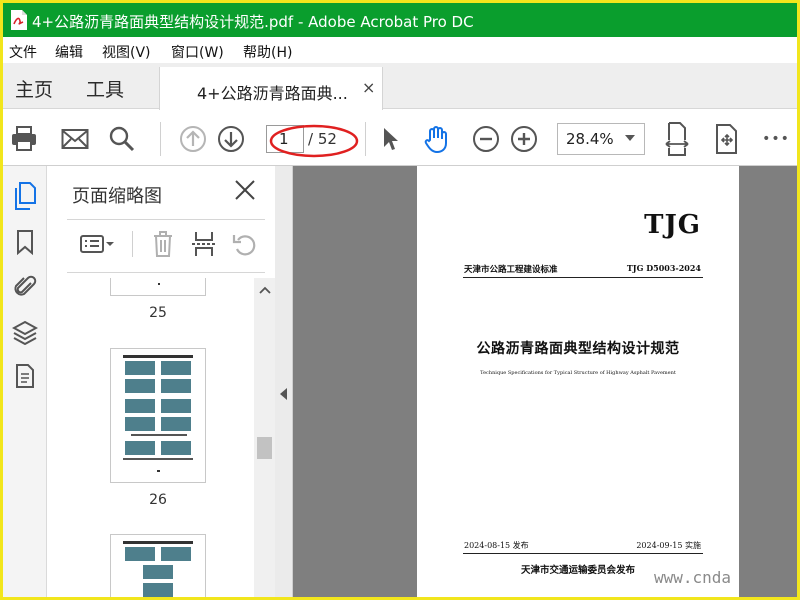  What do you see at coordinates (400, 86) in the screenshot?
I see `tab-bar: 主页 工具 4+公路沥青路面典... ×` at bounding box center [400, 86].